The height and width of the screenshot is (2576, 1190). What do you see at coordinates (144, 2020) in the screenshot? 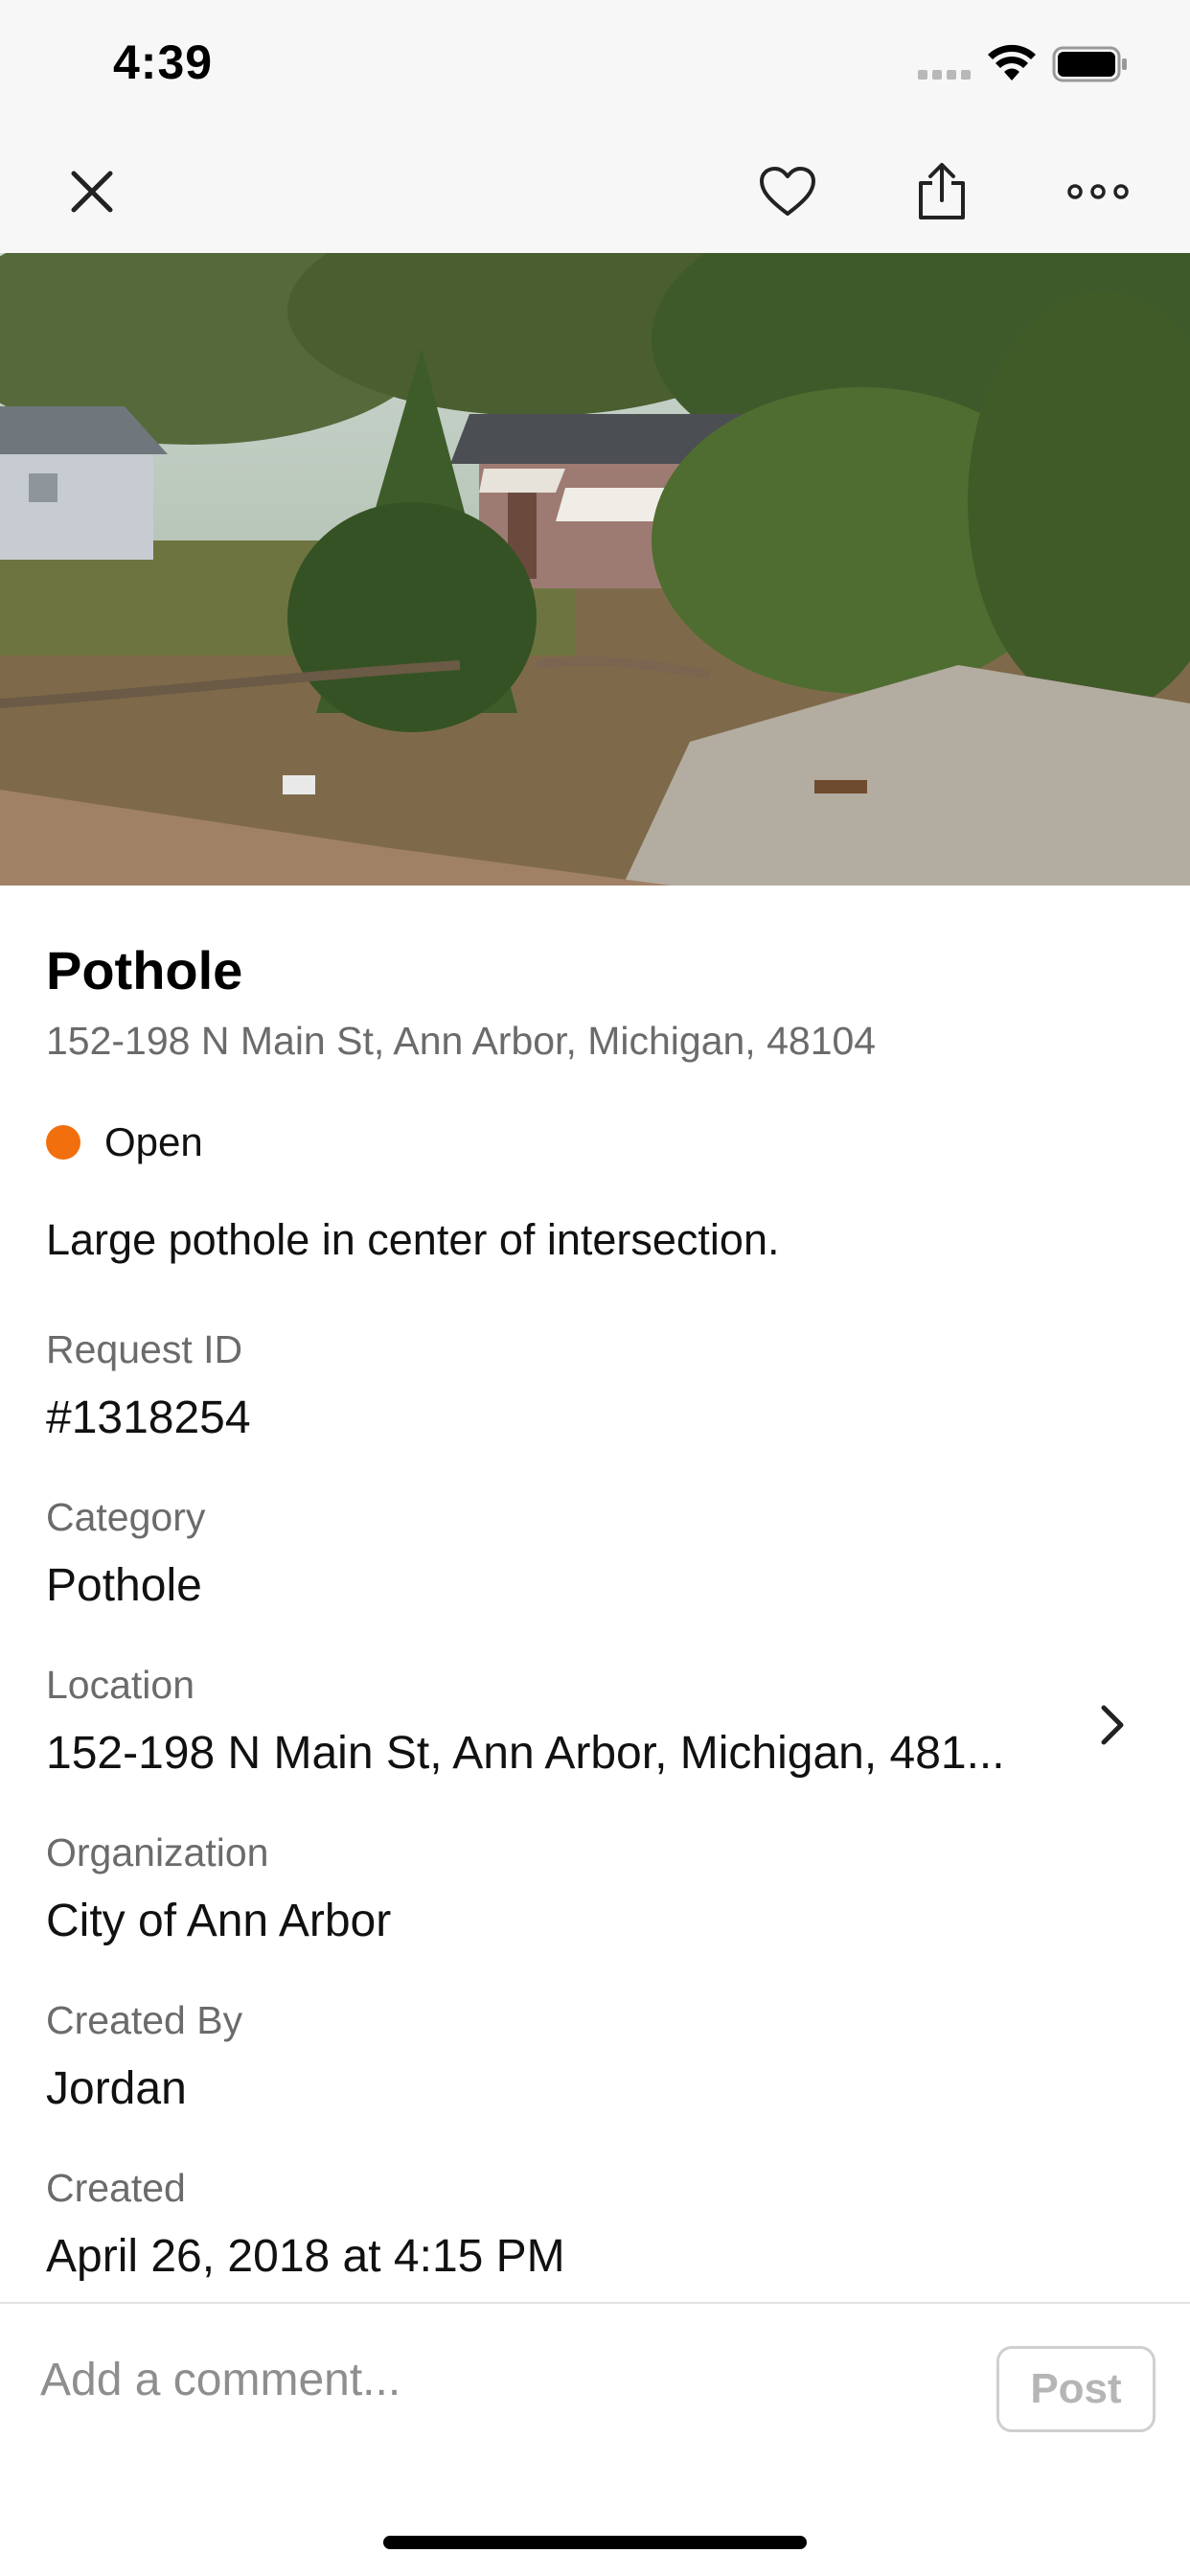
I see `created-by-label: Created By` at bounding box center [144, 2020].